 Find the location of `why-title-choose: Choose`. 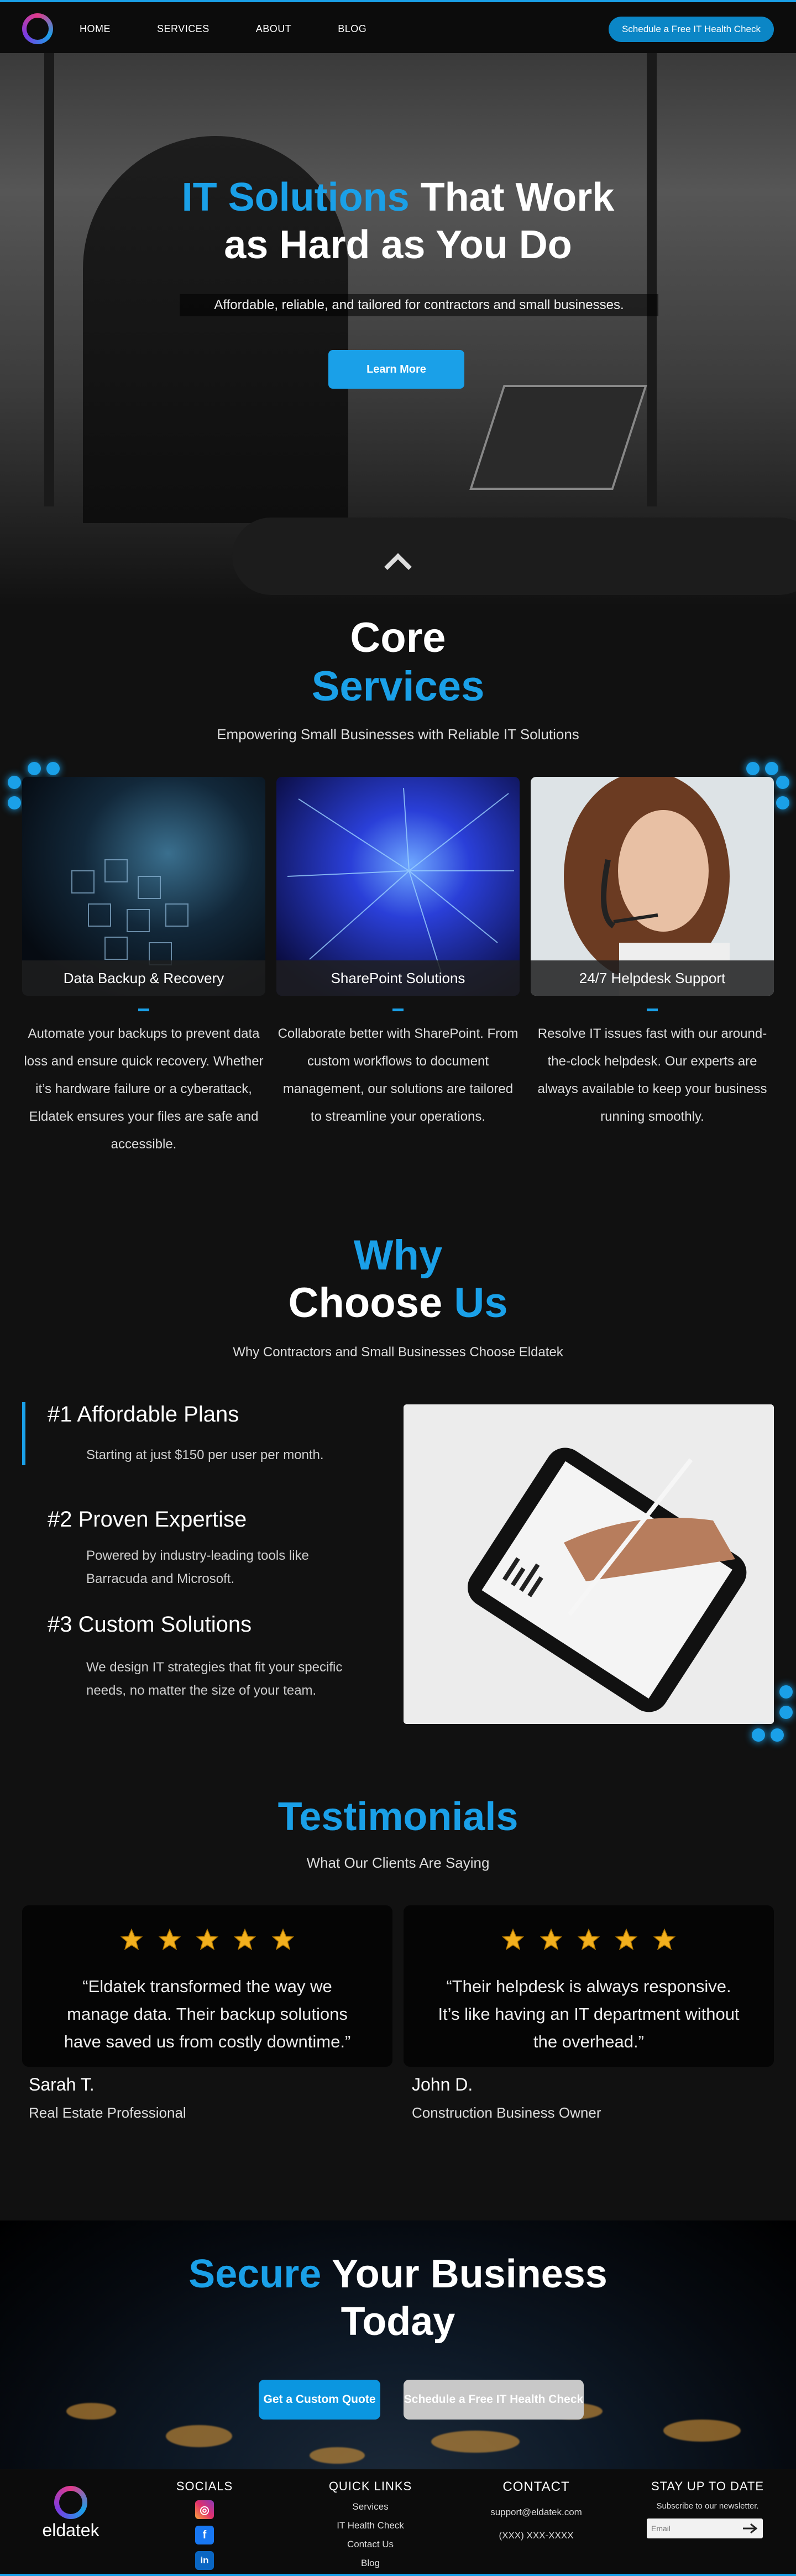

why-title-choose: Choose is located at coordinates (371, 1302).